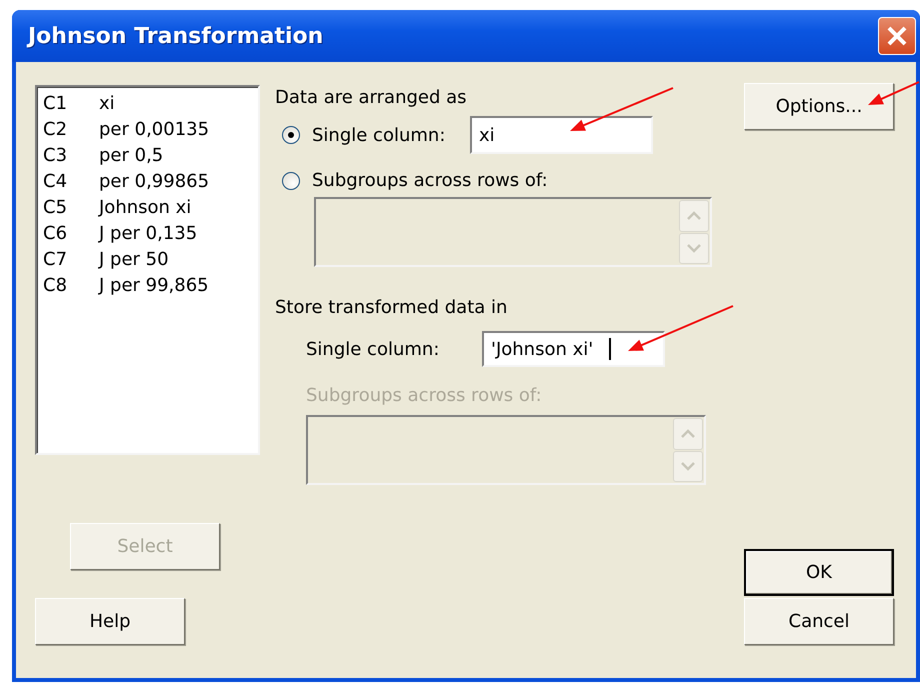 The image size is (920, 685). I want to click on annotation-arrow, so click(894, 93).